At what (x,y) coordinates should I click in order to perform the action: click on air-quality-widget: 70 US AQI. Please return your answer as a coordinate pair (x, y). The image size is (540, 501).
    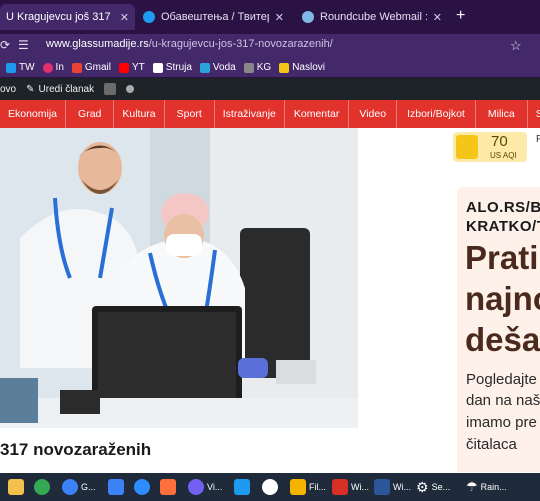
    Looking at the image, I should click on (490, 147).